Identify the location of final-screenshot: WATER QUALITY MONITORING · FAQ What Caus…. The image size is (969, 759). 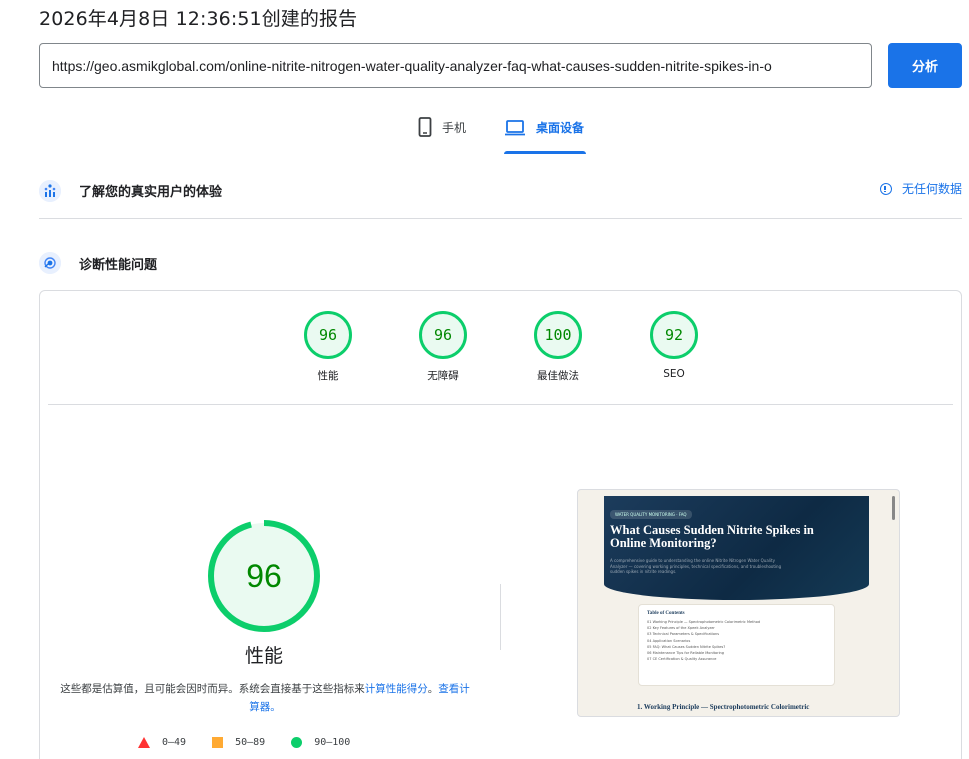
(738, 603).